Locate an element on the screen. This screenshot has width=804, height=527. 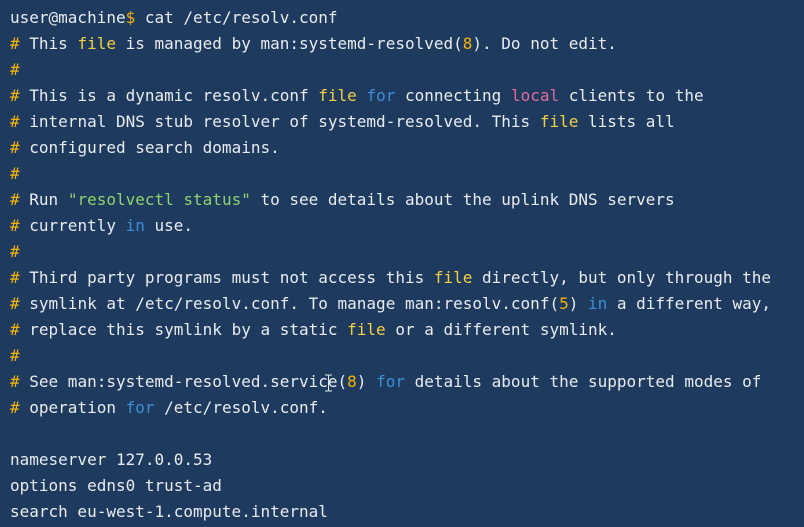
text-segment: or a different symlink. is located at coordinates (501, 329).